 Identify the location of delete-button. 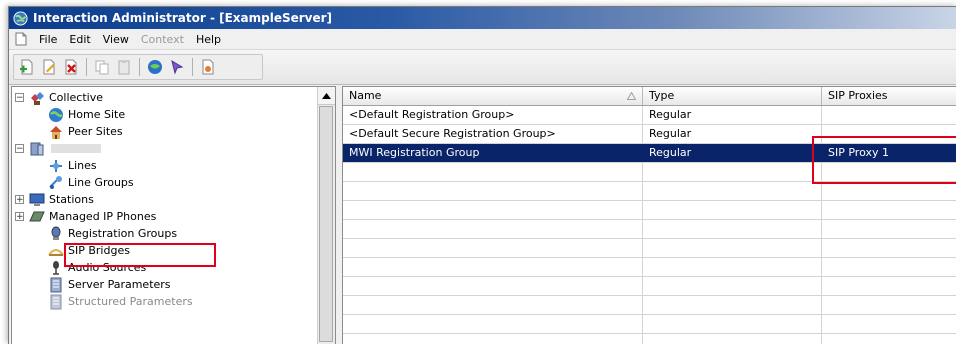
(71, 67).